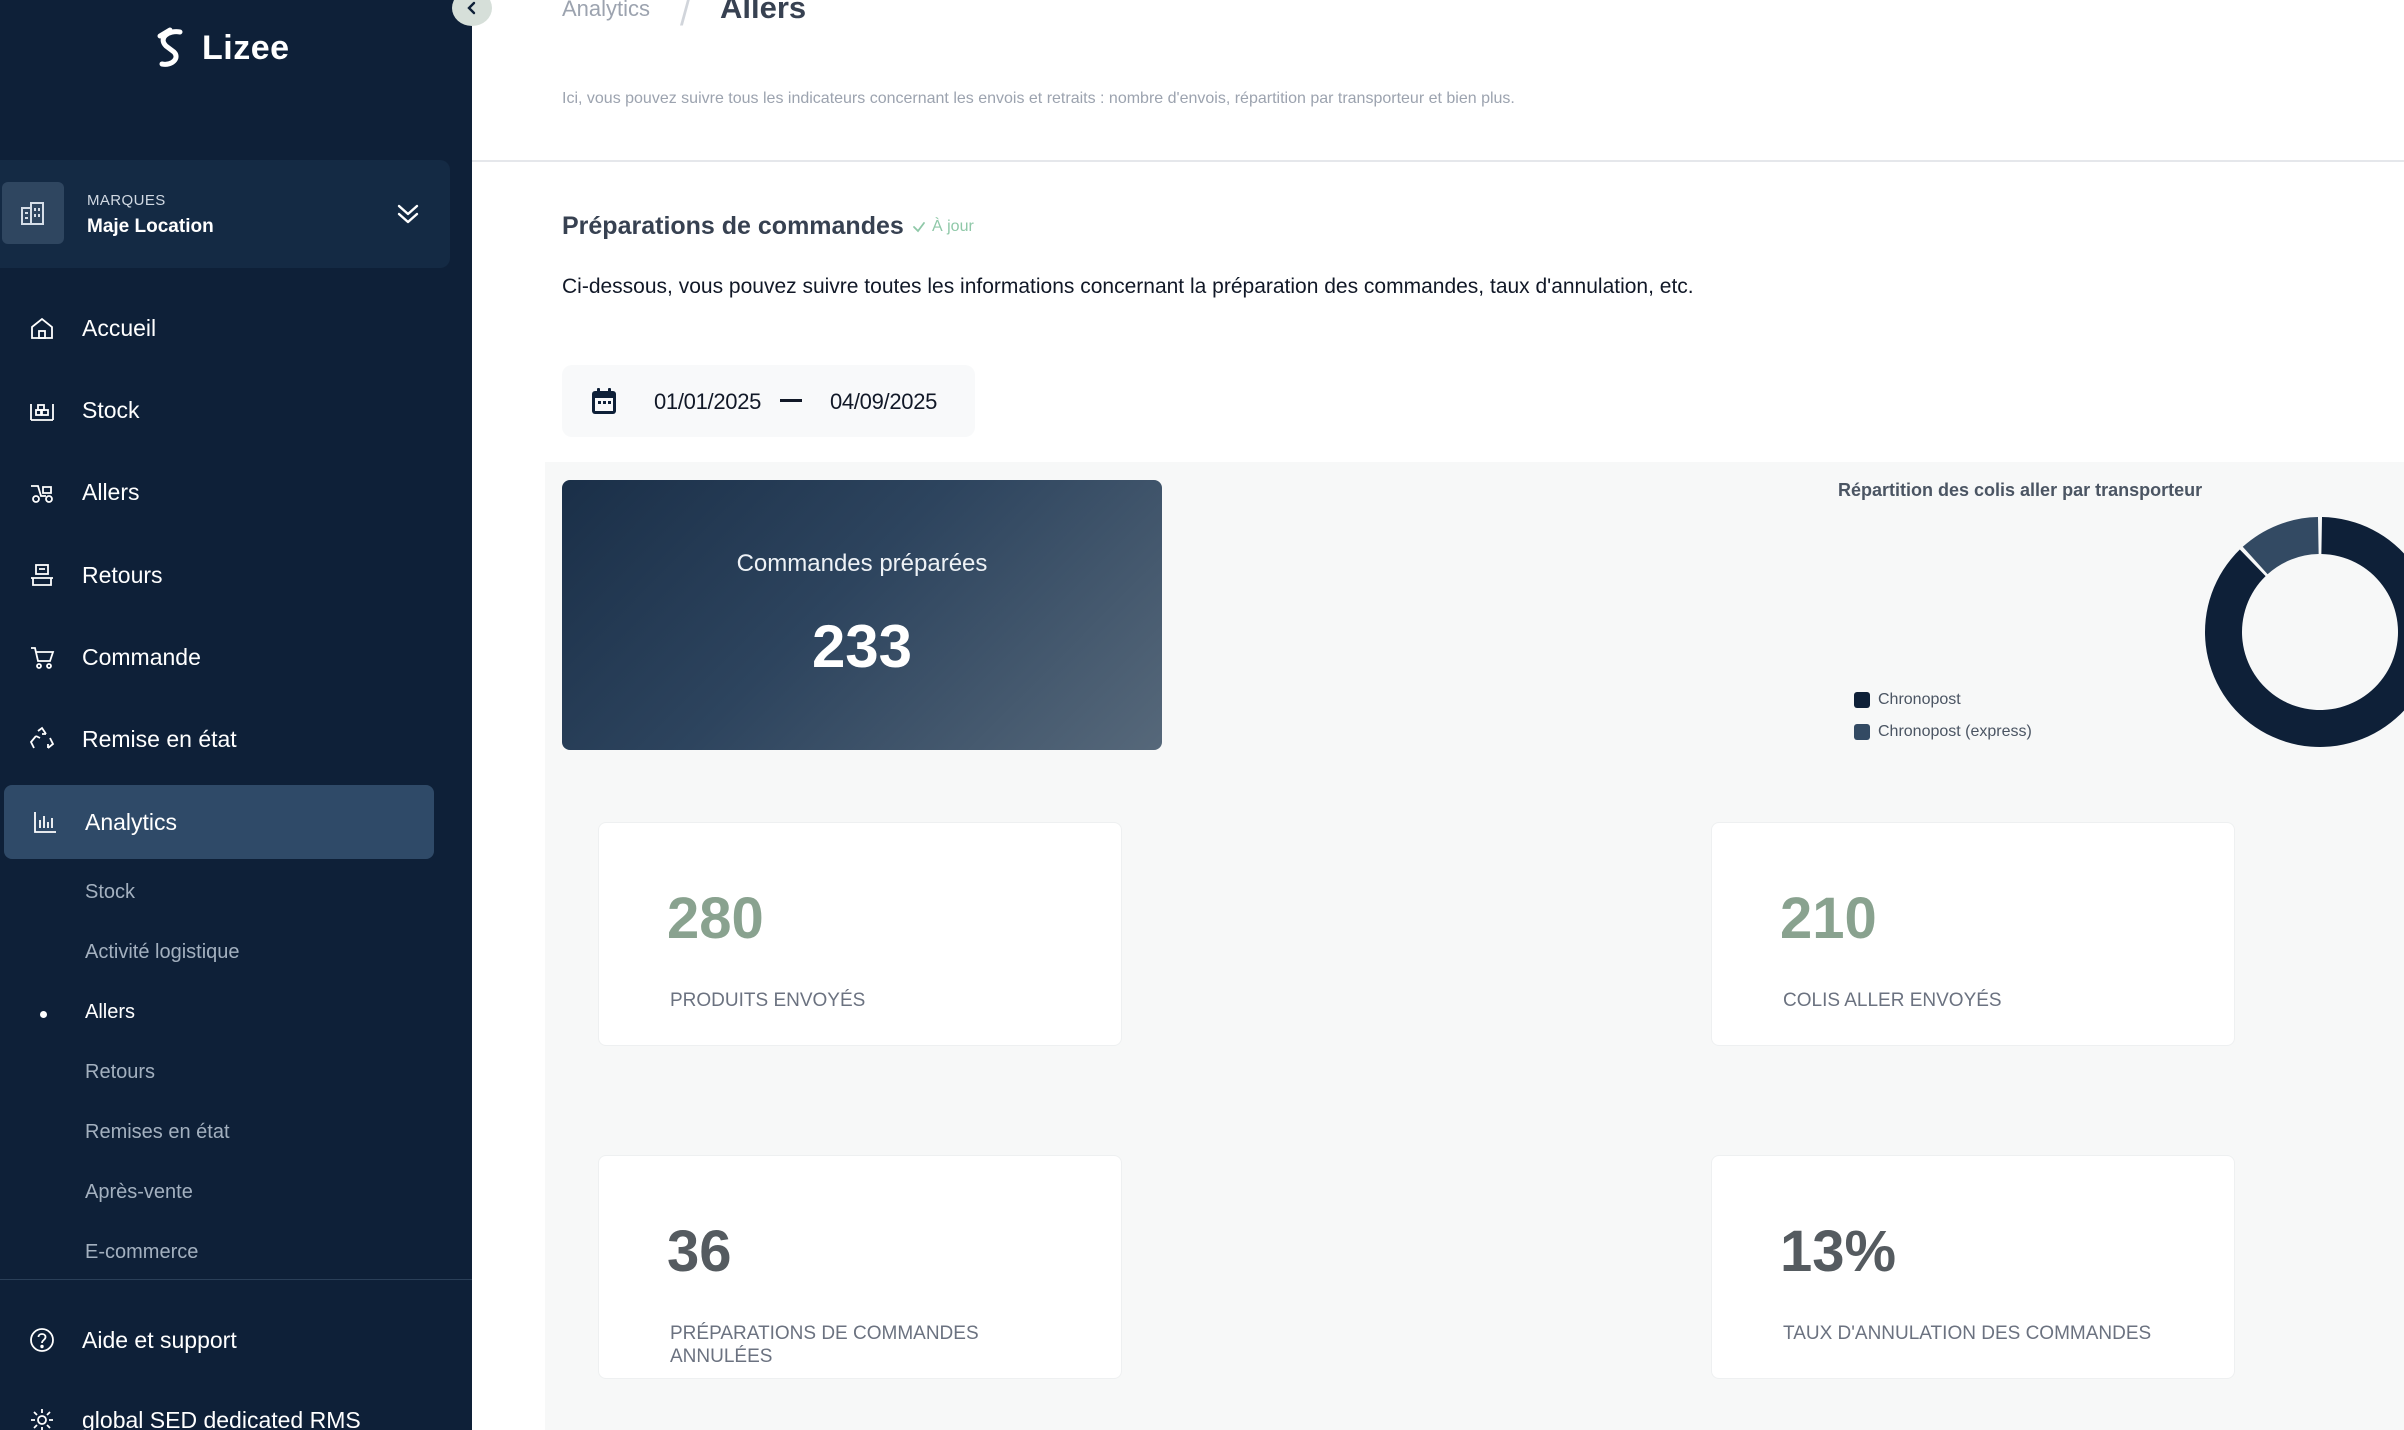  I want to click on nav-item-remise-en-etat: Remise en état, so click(236, 739).